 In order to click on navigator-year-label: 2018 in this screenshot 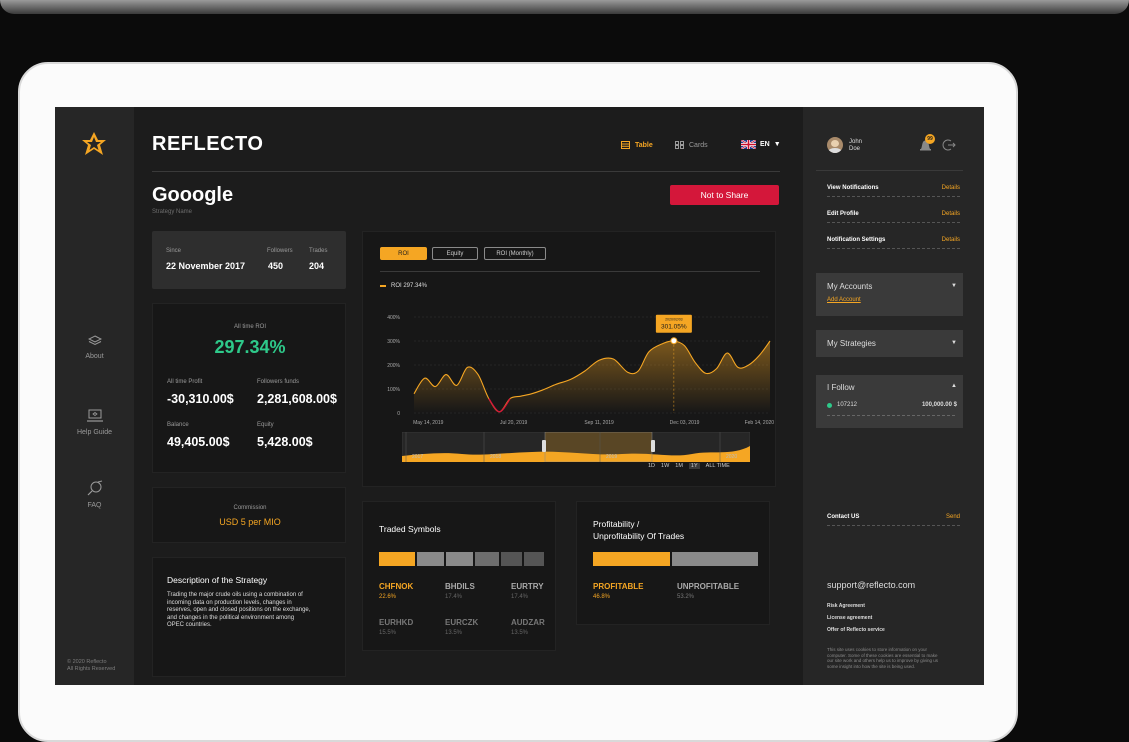, I will do `click(495, 457)`.